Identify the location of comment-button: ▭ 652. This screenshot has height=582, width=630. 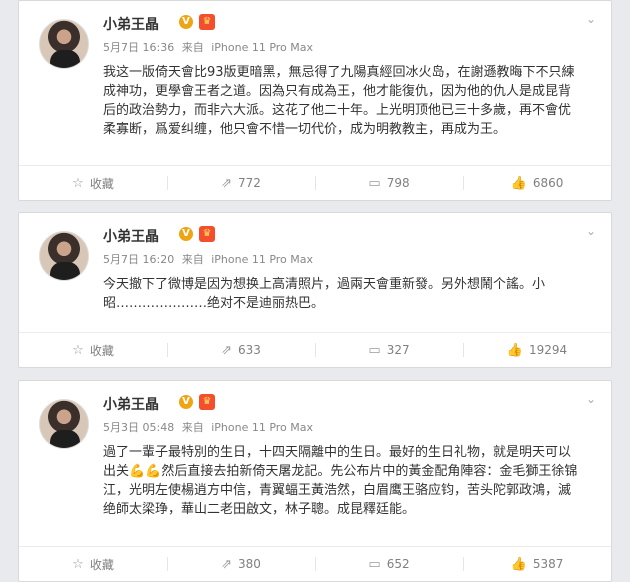
(389, 564).